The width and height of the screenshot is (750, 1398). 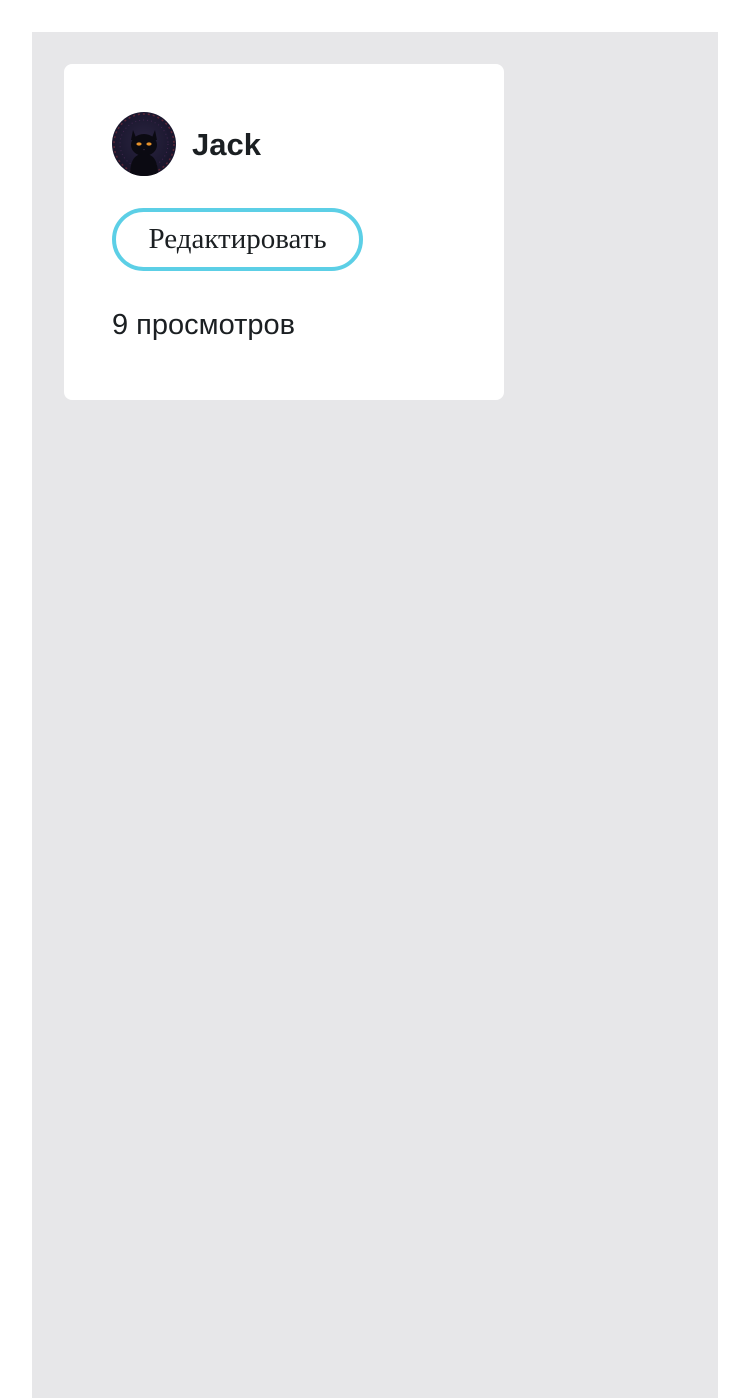 I want to click on views-count: 9 просмотров, so click(x=204, y=325).